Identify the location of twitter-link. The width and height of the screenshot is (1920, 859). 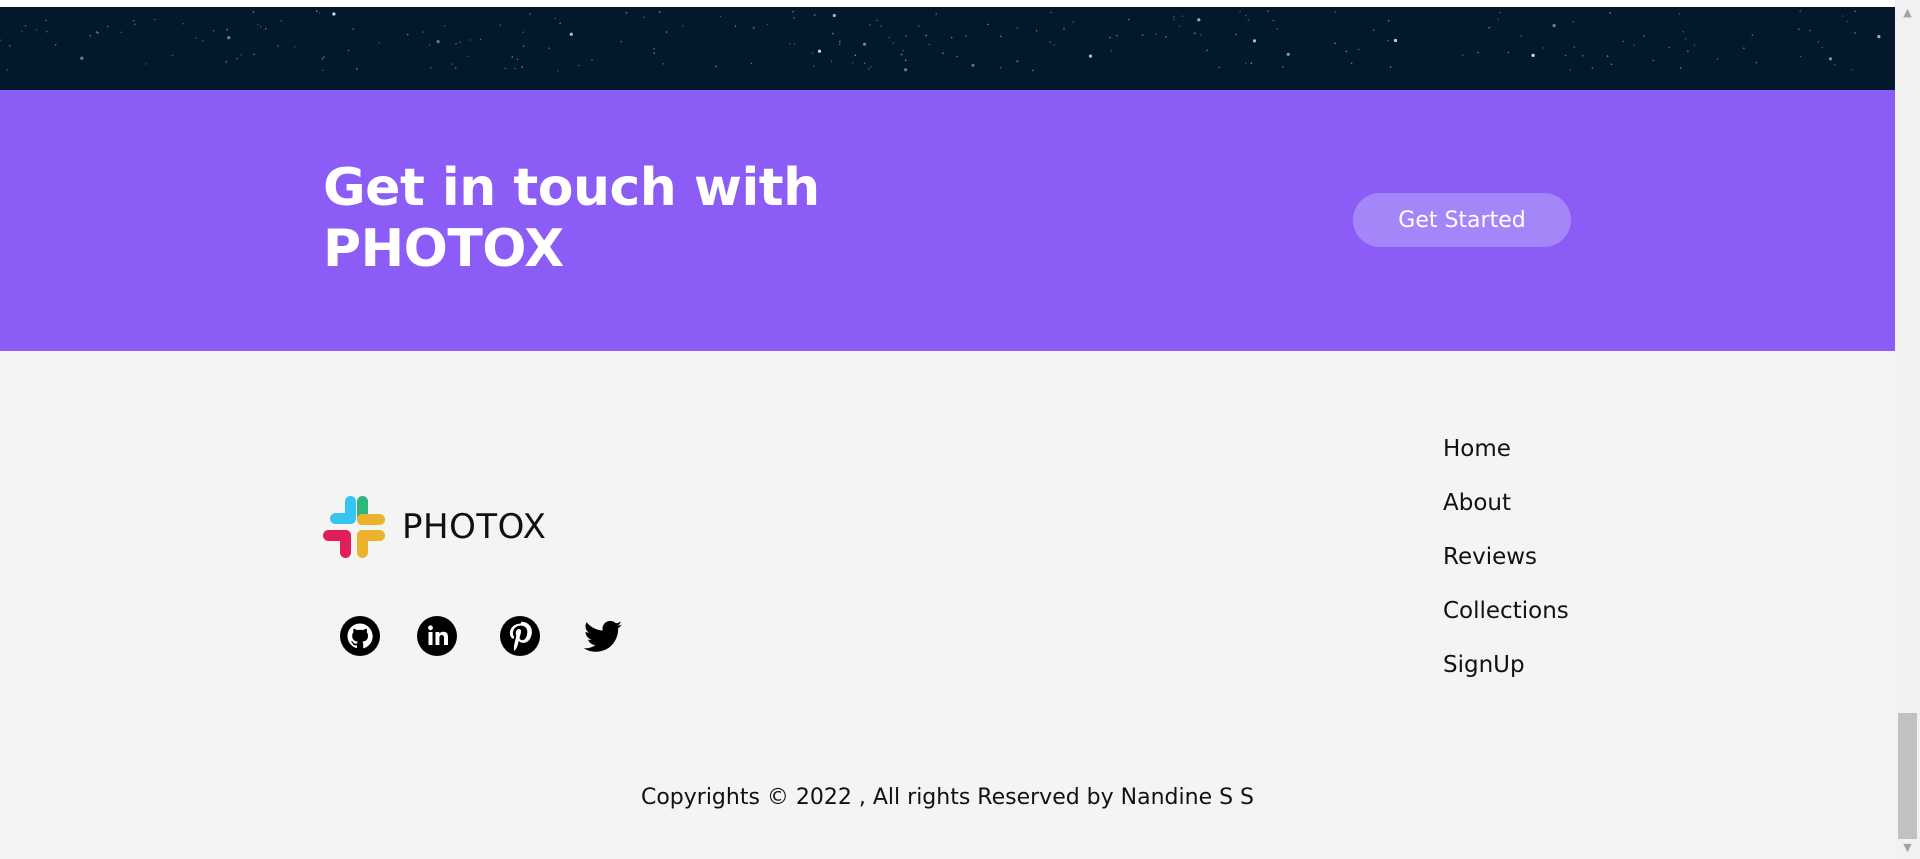
(603, 636).